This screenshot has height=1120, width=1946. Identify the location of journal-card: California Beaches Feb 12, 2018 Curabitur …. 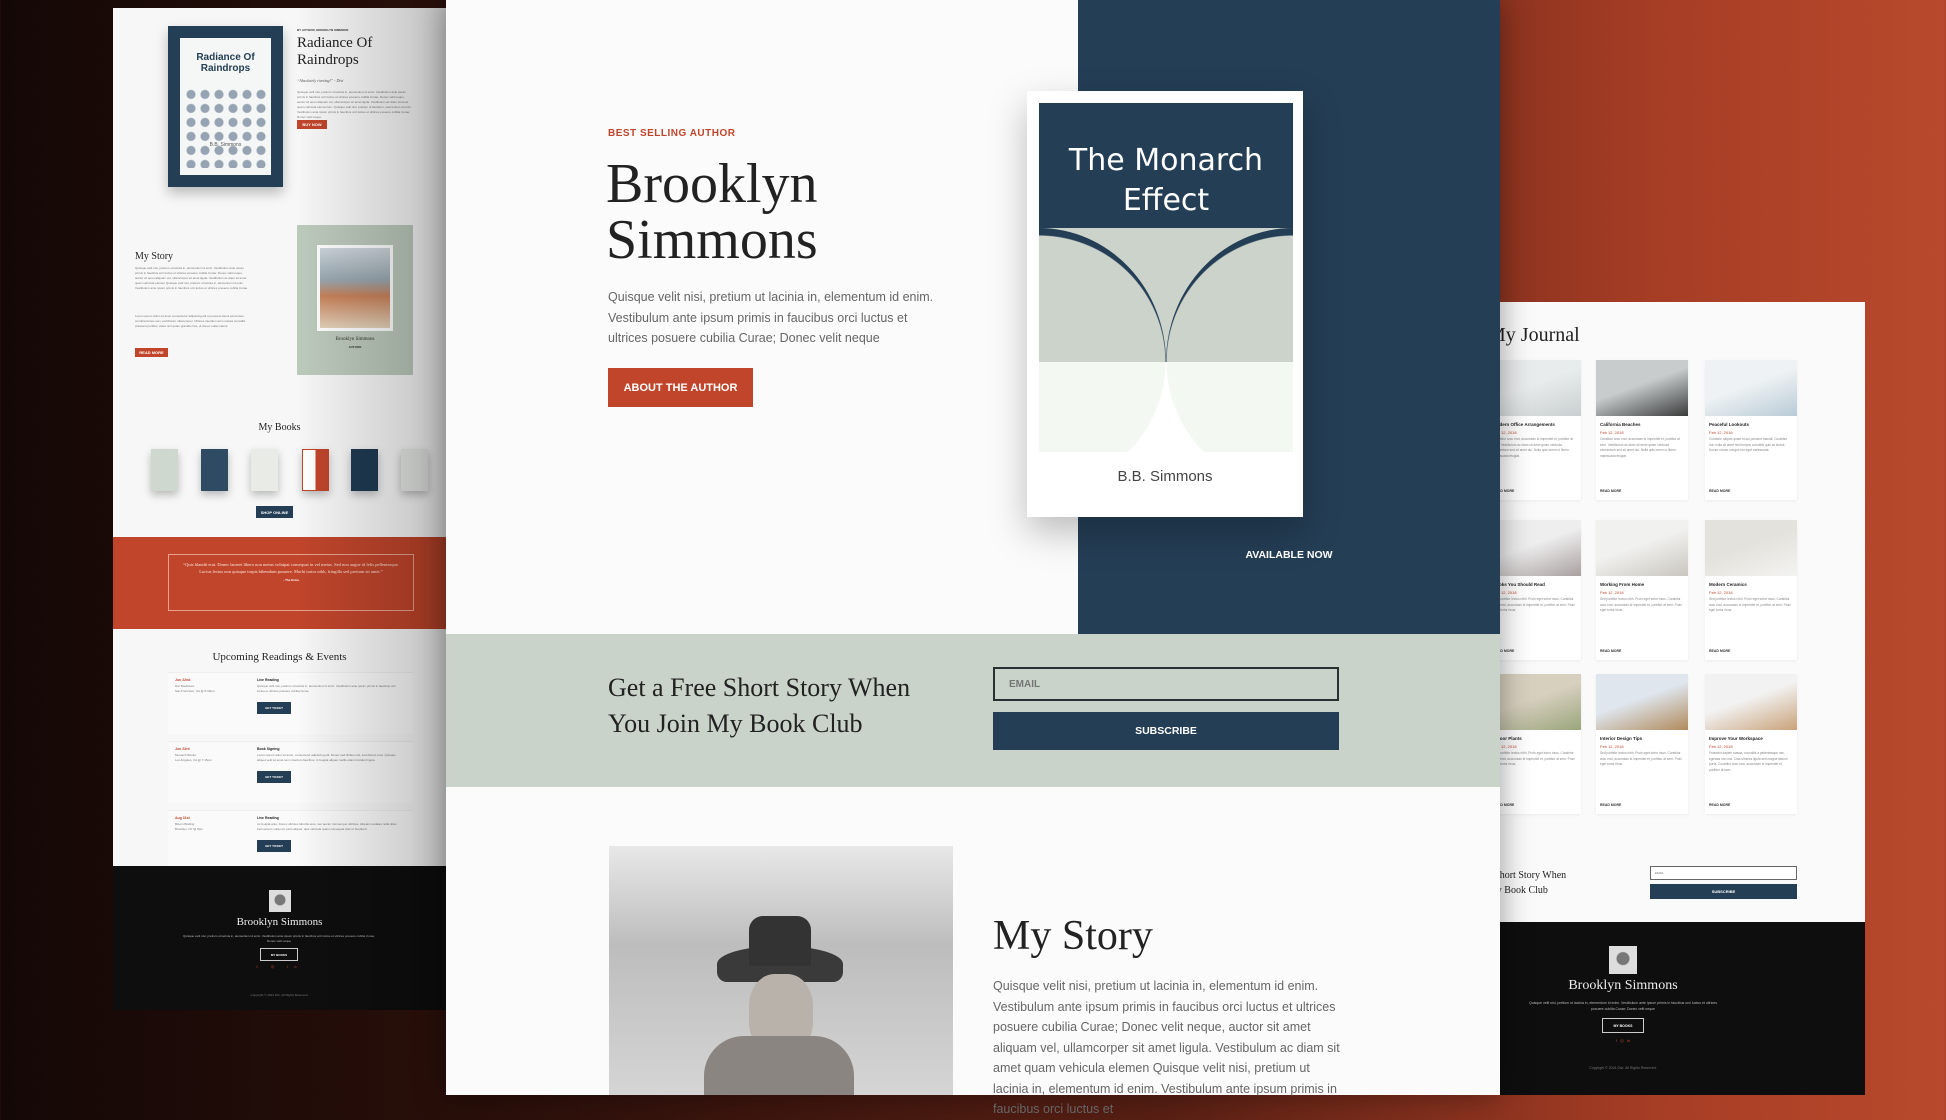
(1642, 430).